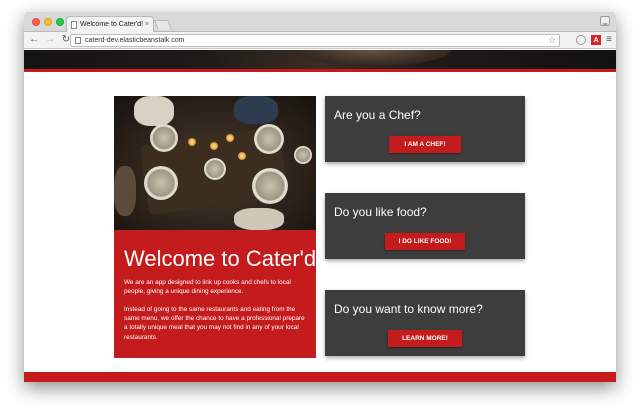 Image resolution: width=640 pixels, height=419 pixels. What do you see at coordinates (425, 323) in the screenshot?
I see `learn-more-card: Do you want to know more? LEARN MORE!` at bounding box center [425, 323].